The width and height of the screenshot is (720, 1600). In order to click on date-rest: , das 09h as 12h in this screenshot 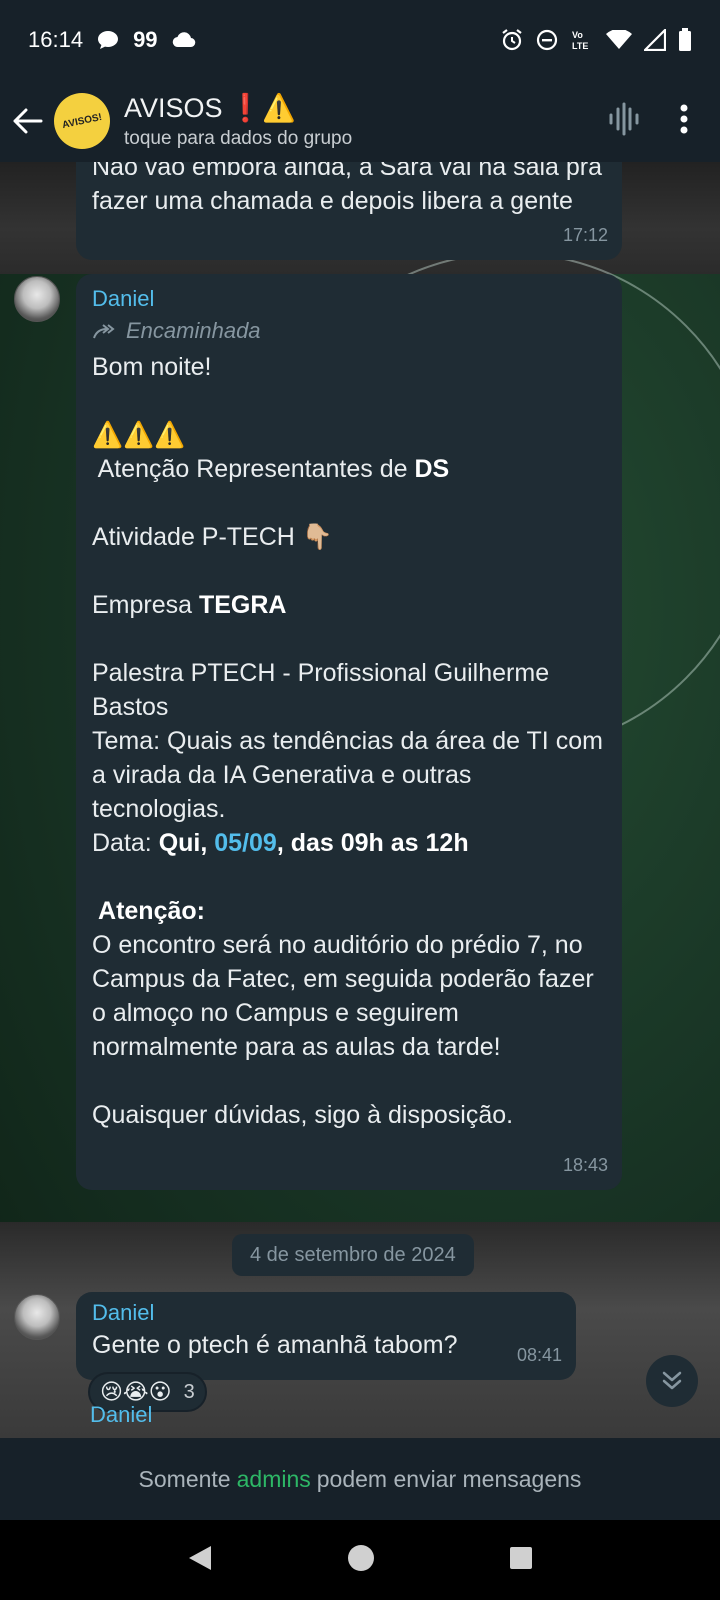, I will do `click(372, 843)`.